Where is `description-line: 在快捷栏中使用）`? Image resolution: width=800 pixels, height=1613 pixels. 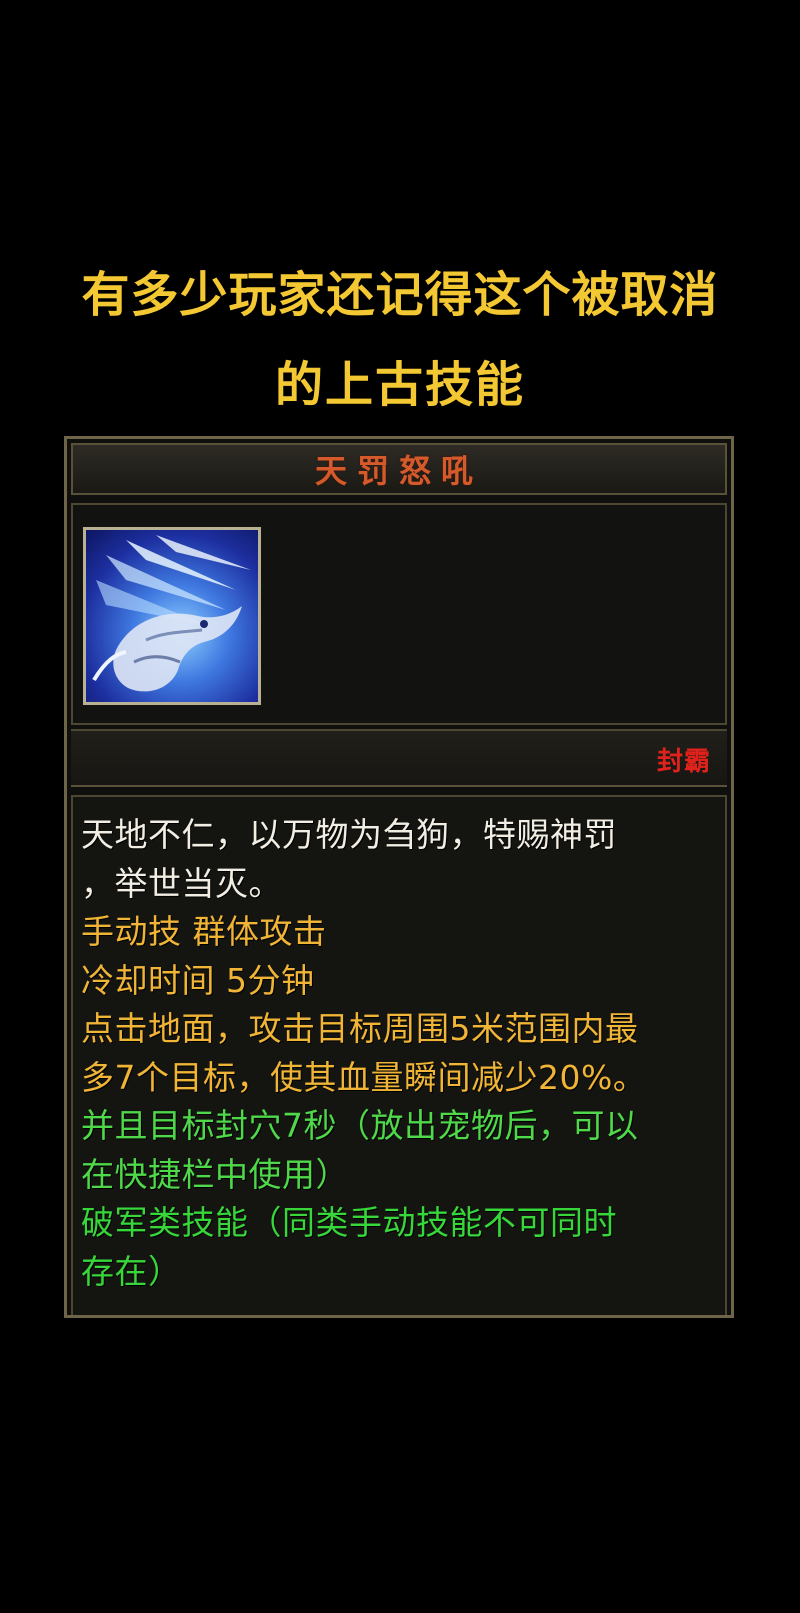 description-line: 在快捷栏中使用） is located at coordinates (215, 1174).